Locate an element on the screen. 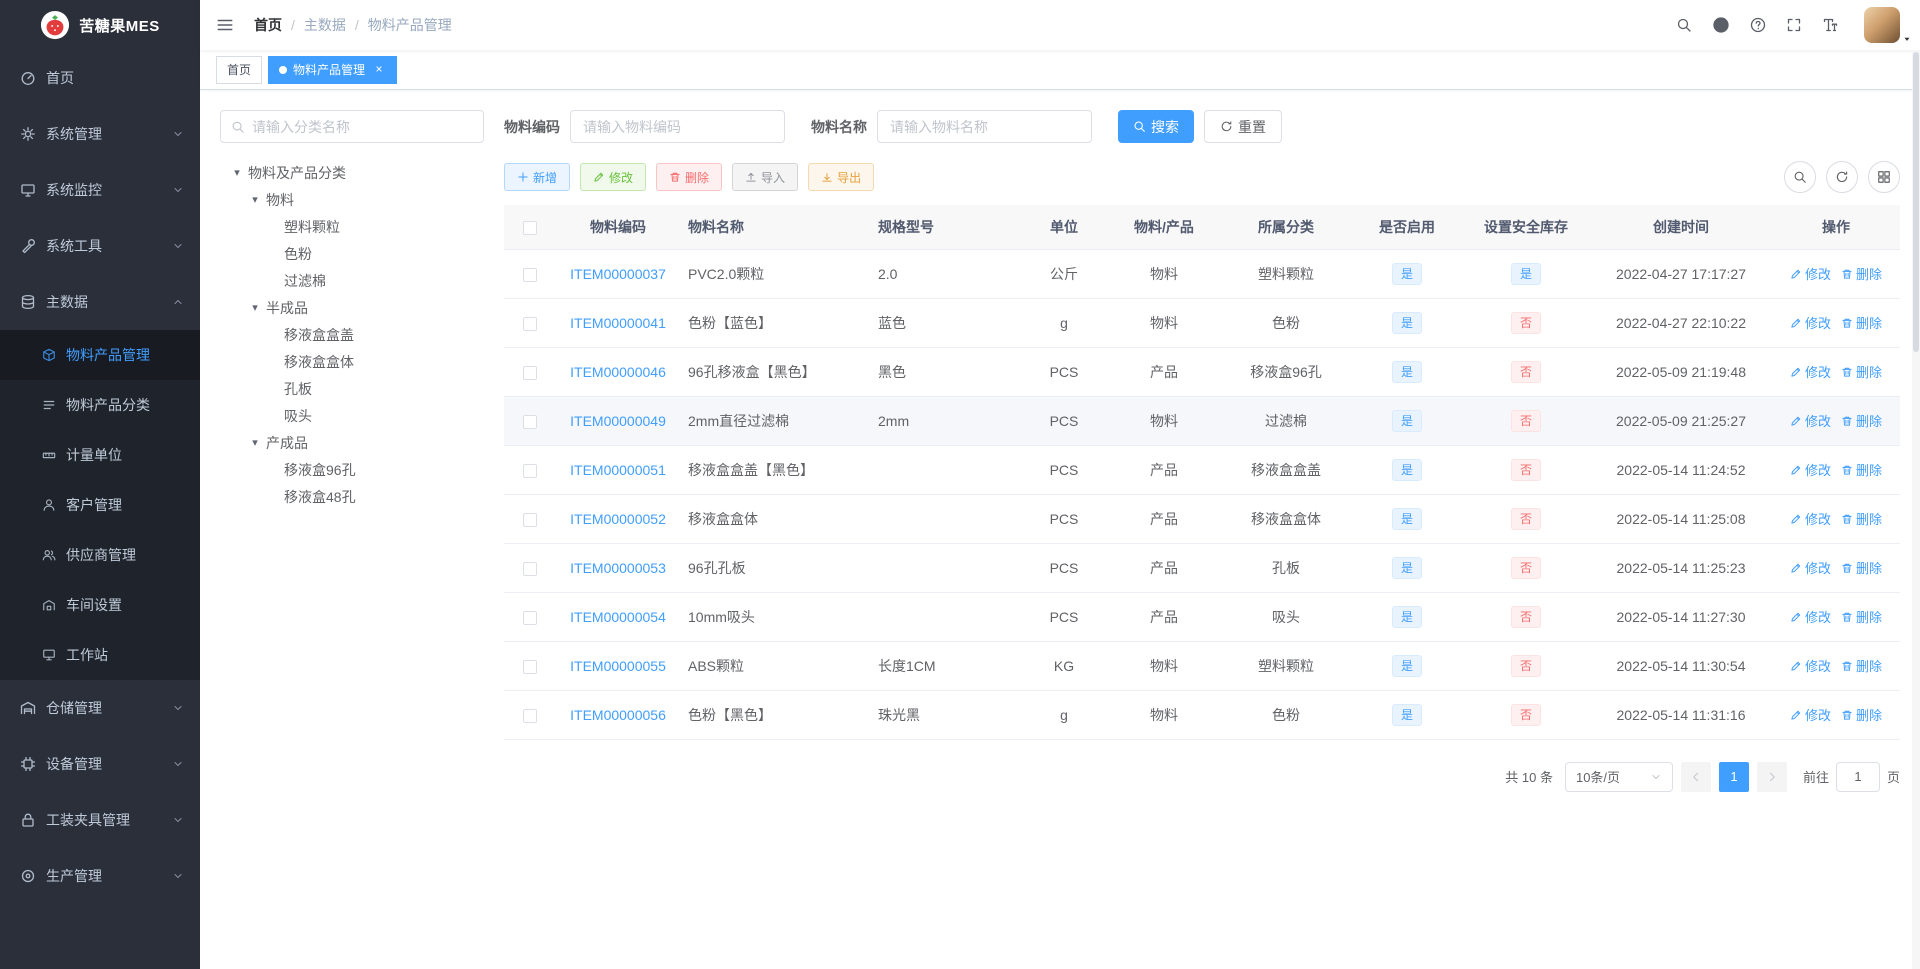  search-button is located at coordinates (1684, 25).